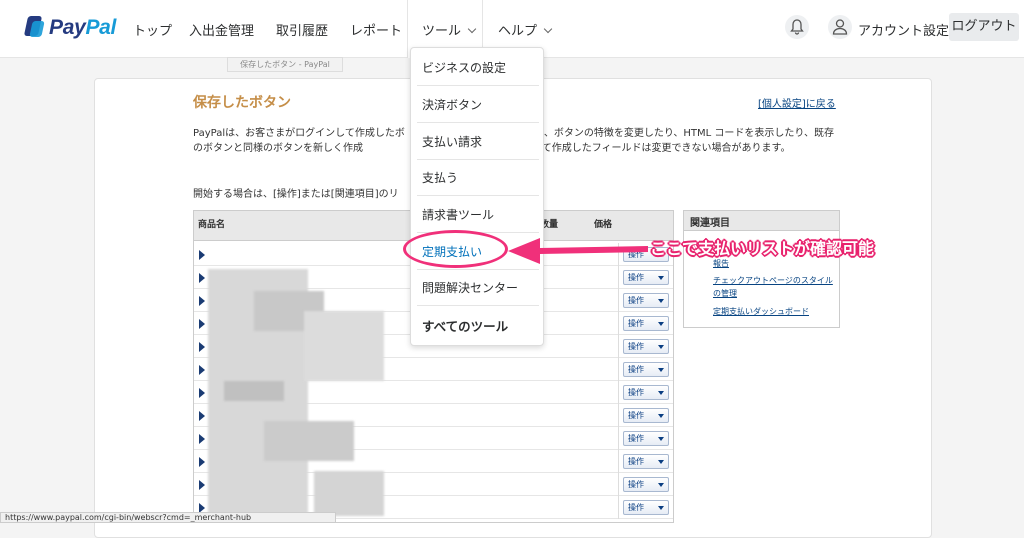  What do you see at coordinates (478, 67) in the screenshot?
I see `menu-item-business-settings: ビジネスの設定` at bounding box center [478, 67].